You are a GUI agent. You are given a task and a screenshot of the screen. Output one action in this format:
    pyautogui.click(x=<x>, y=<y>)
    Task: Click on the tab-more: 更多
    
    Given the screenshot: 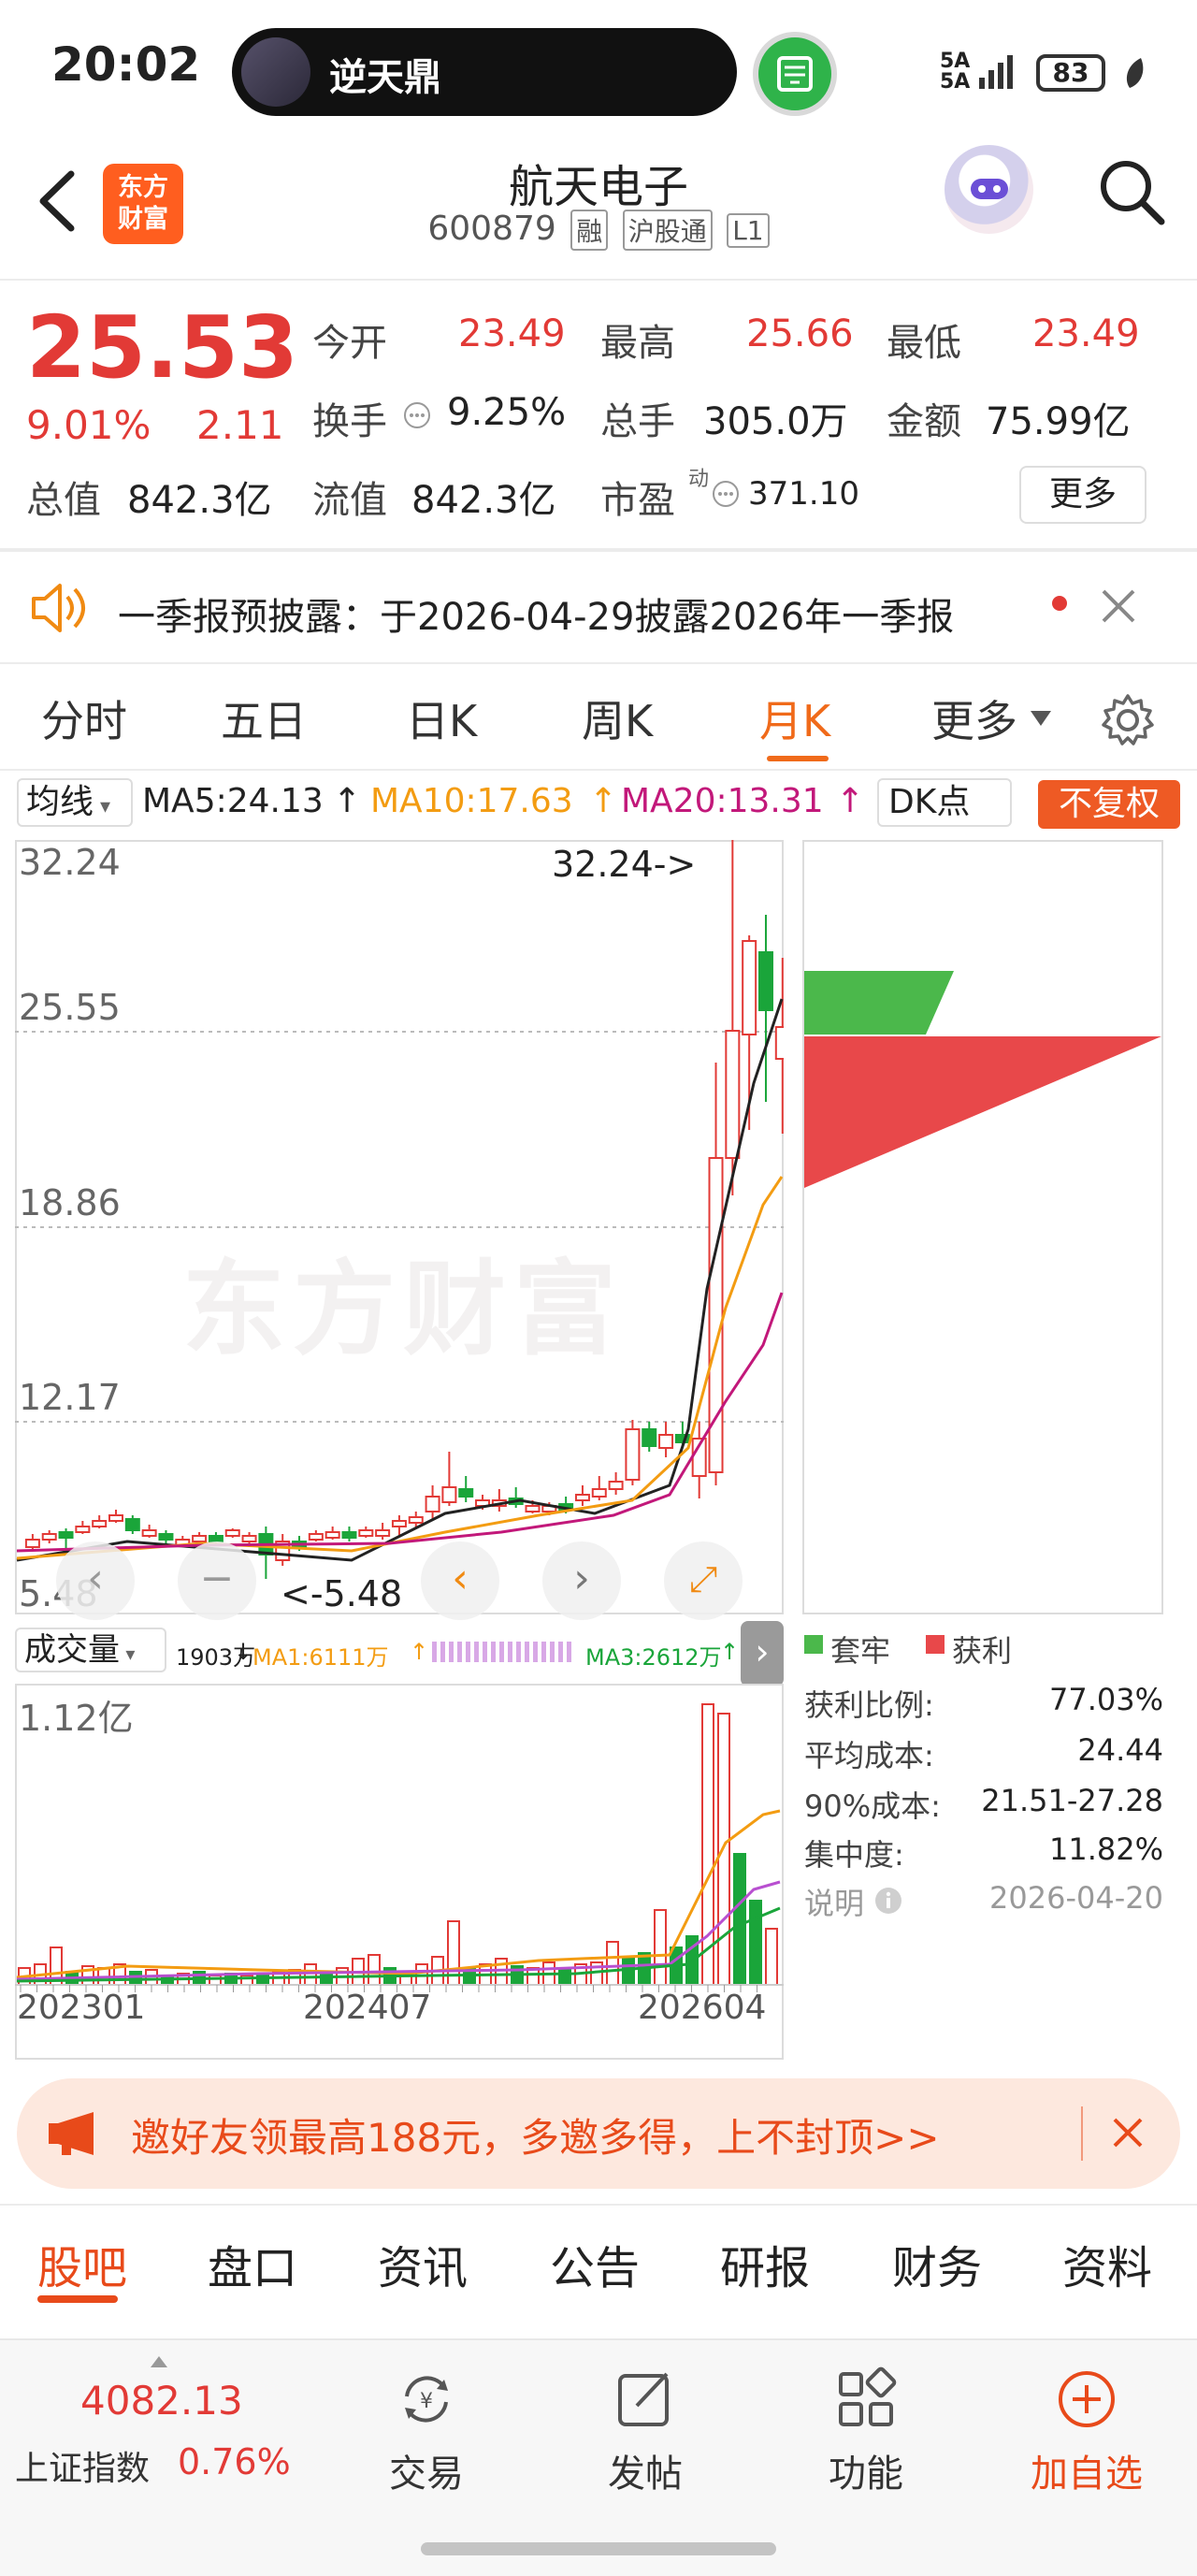 What is the action you would take?
    pyautogui.click(x=974, y=718)
    